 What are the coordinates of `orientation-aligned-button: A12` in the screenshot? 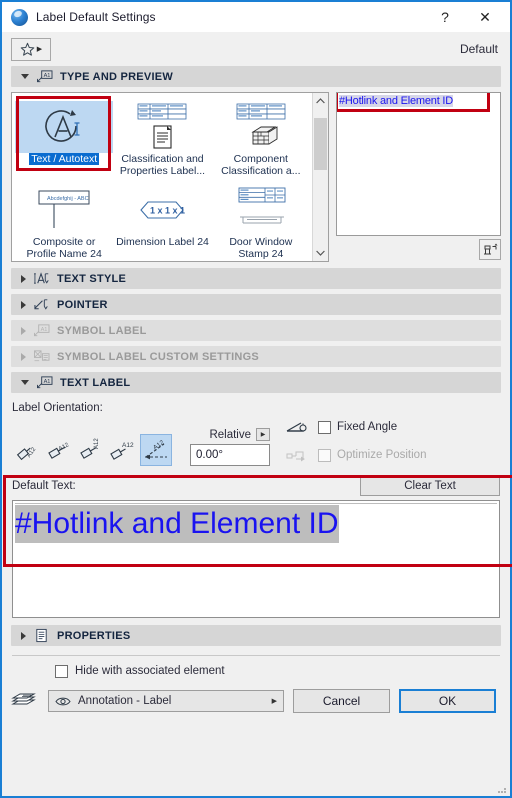 It's located at (60, 450).